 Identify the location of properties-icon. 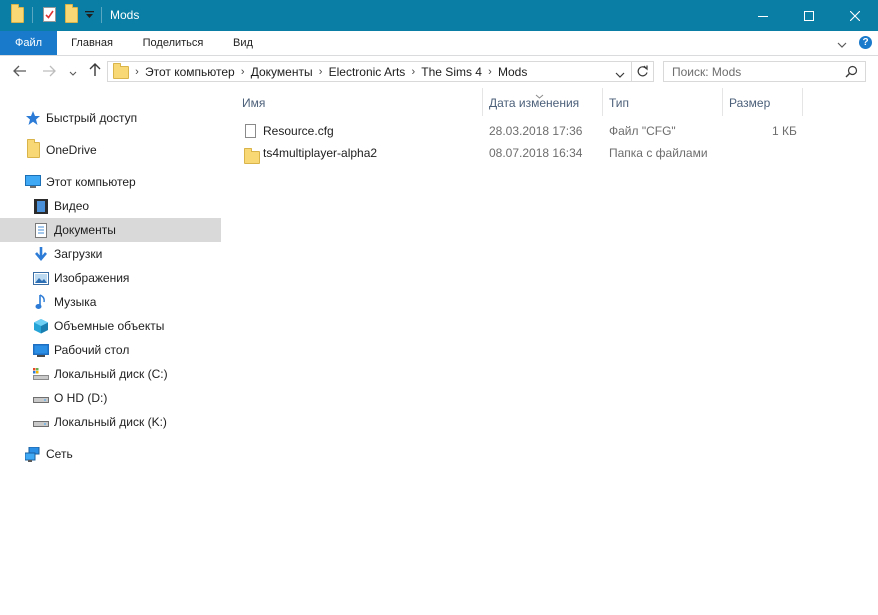
(49, 14).